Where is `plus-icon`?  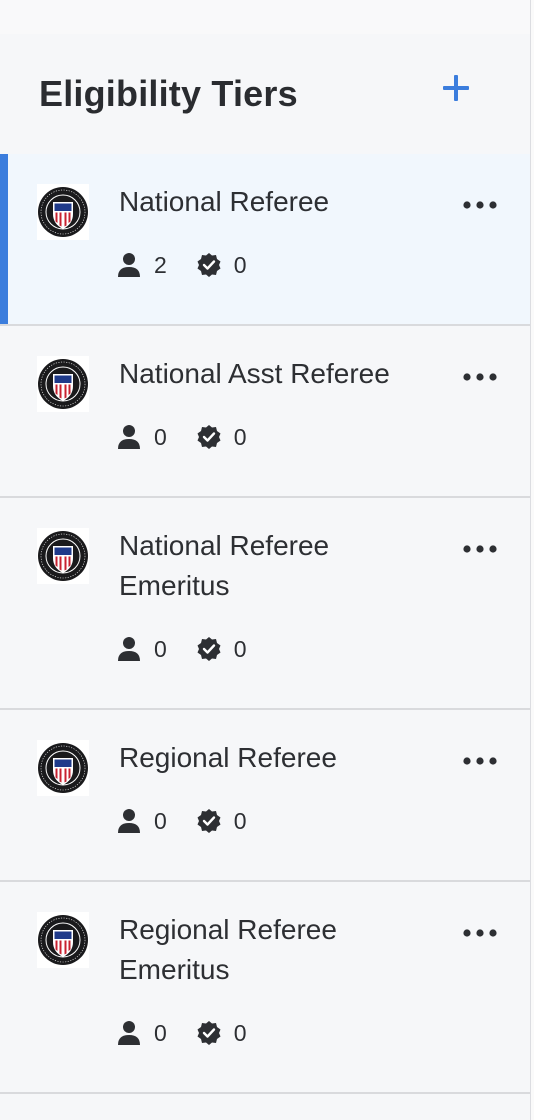
plus-icon is located at coordinates (456, 88).